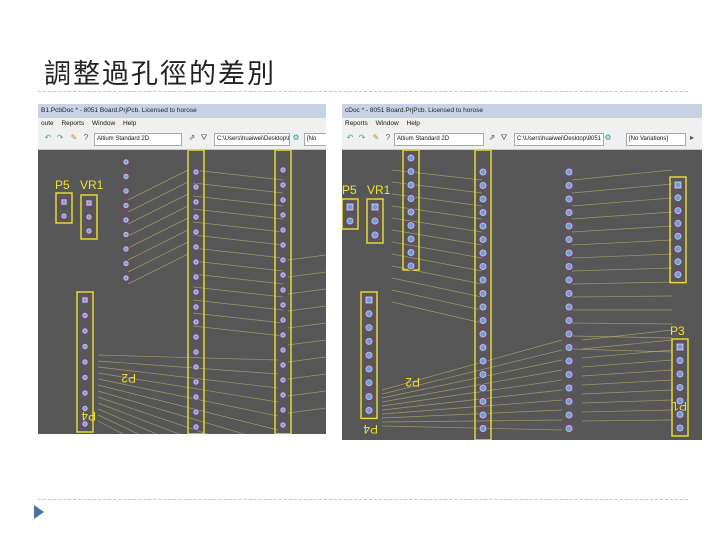 The image size is (720, 540). Describe the element at coordinates (182, 123) in the screenshot. I see `menu-bar: oute Reports Window Help` at that location.